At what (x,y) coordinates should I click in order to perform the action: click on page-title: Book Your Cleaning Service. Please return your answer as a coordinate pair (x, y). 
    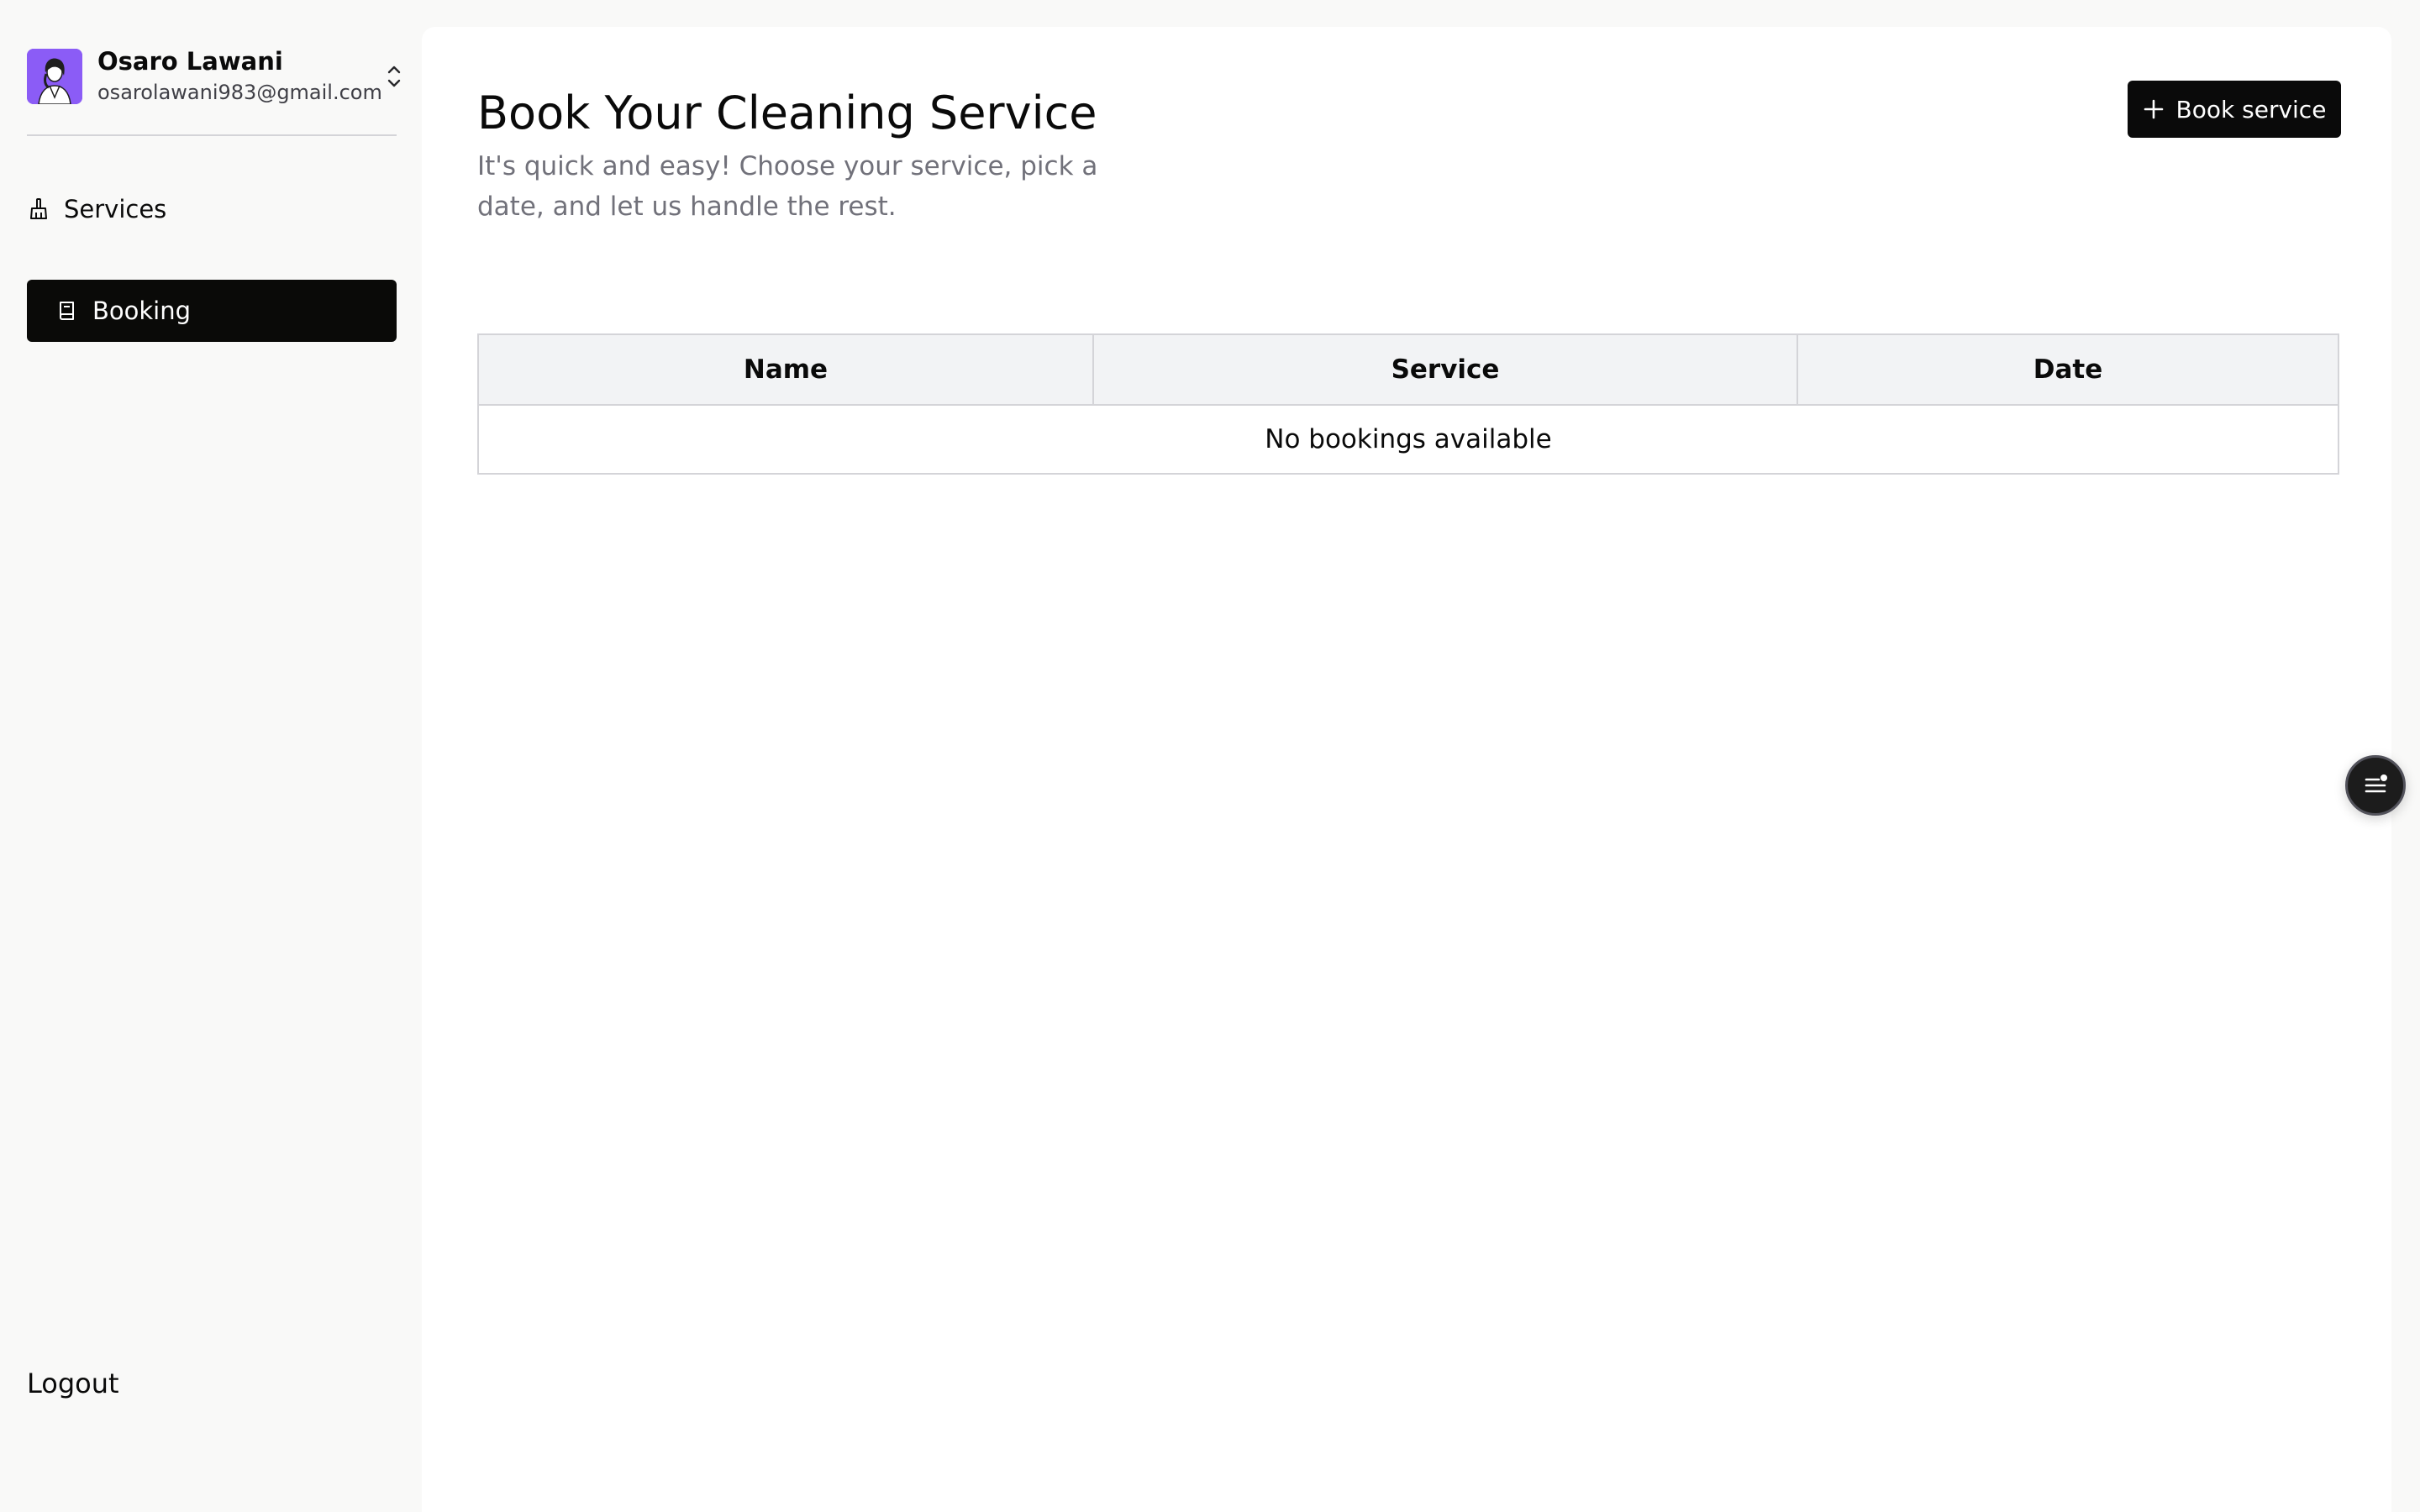
    Looking at the image, I should click on (787, 113).